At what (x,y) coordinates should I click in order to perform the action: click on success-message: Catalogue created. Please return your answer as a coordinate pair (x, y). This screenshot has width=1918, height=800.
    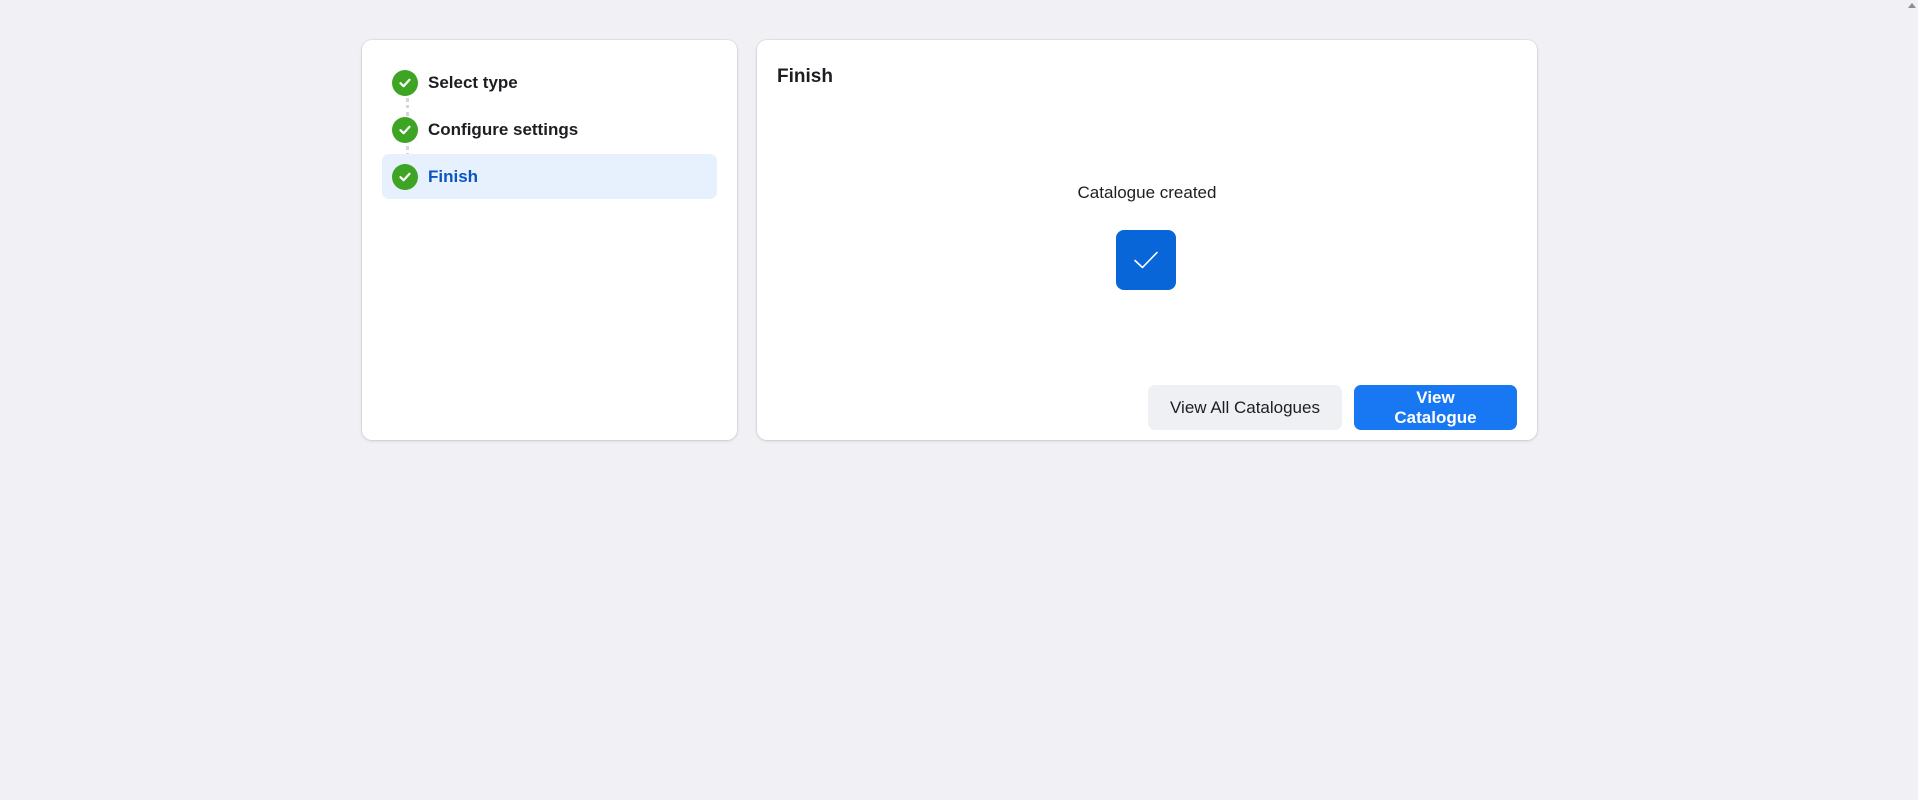
    Looking at the image, I should click on (1147, 192).